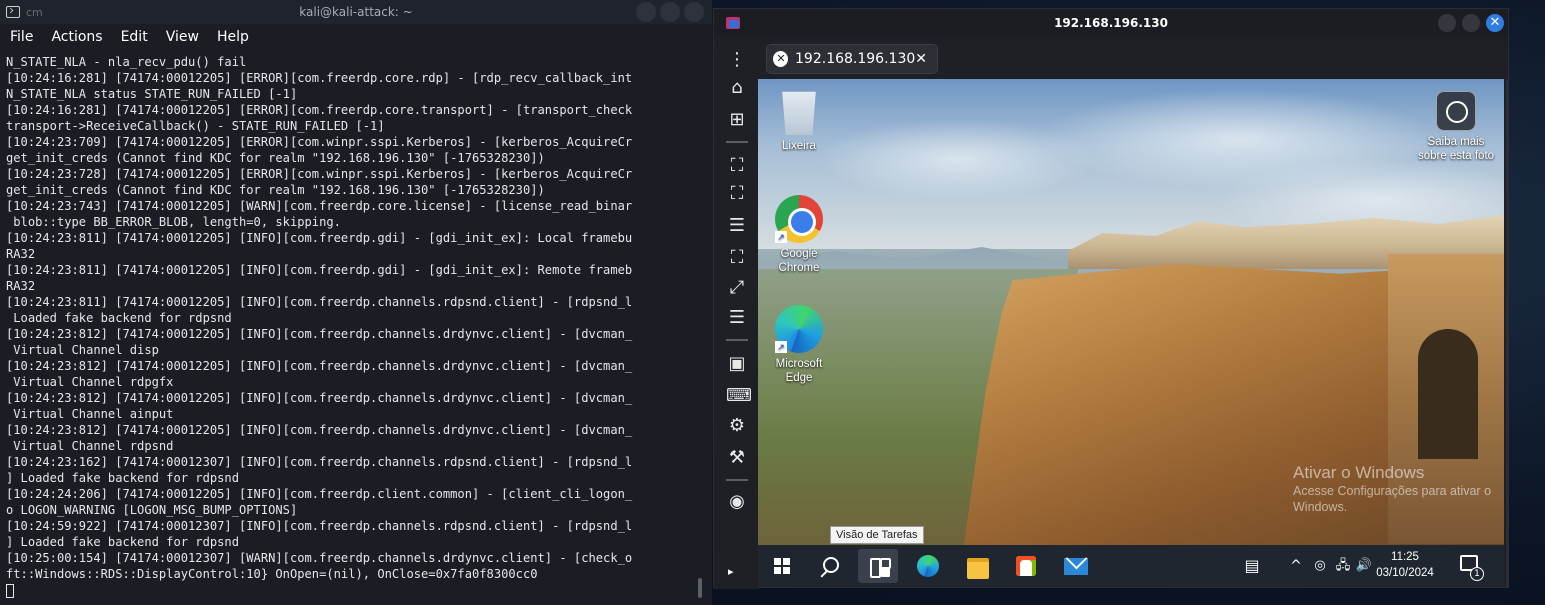 This screenshot has width=1545, height=605. Describe the element at coordinates (855, 59) in the screenshot. I see `tab-label: 192.168.196.130` at that location.